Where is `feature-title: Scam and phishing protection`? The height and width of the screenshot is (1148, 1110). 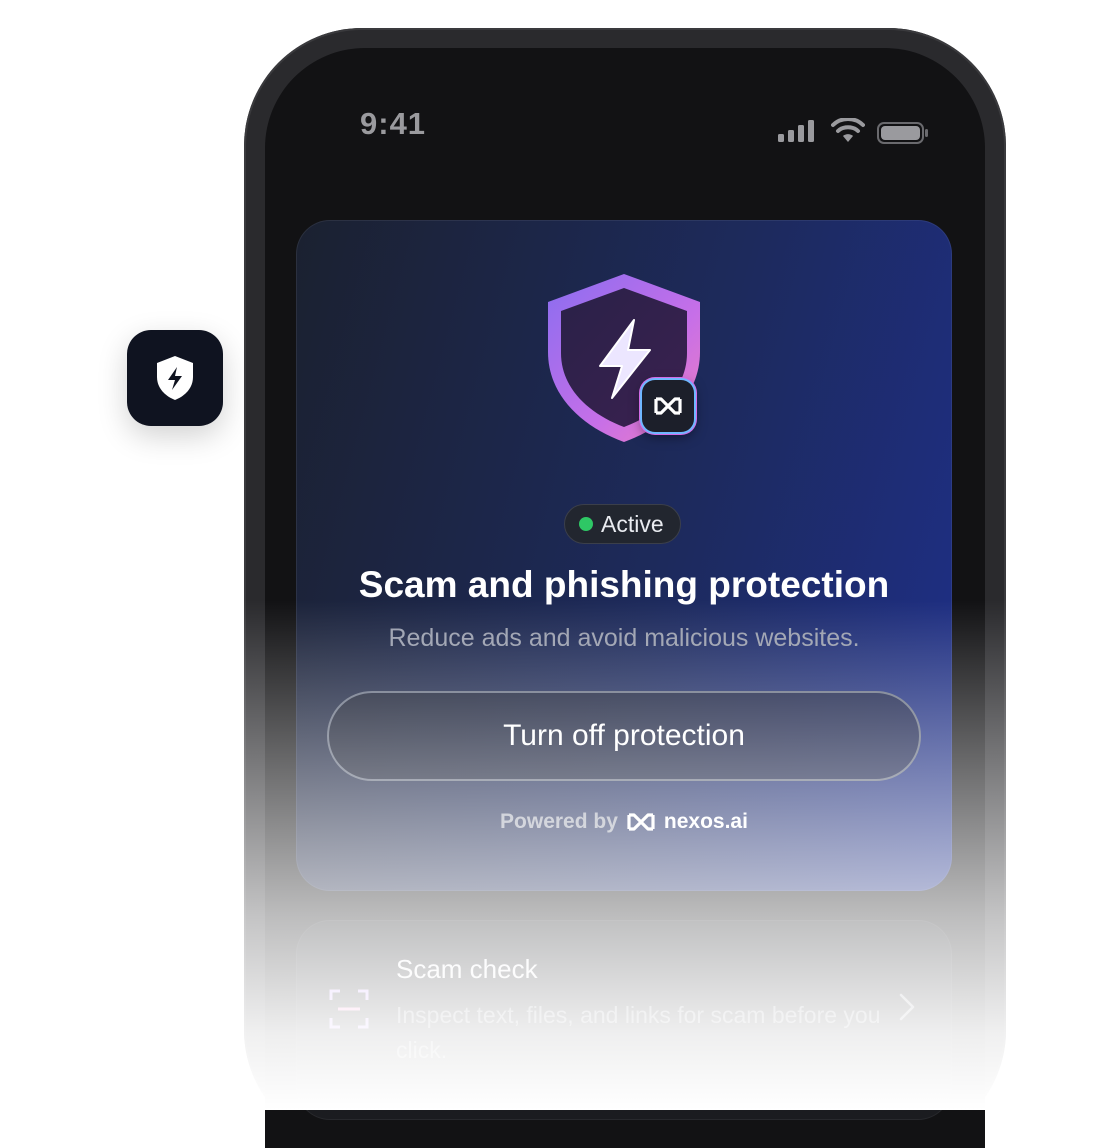
feature-title: Scam and phishing protection is located at coordinates (624, 584).